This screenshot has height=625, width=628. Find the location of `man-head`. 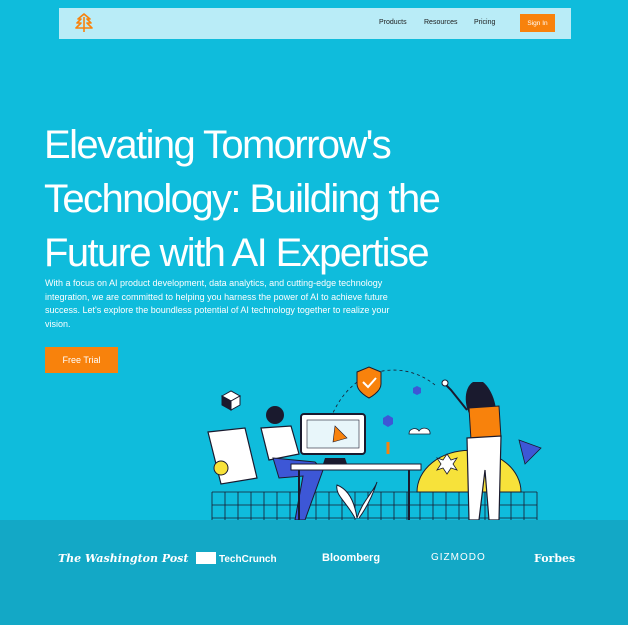

man-head is located at coordinates (275, 415).